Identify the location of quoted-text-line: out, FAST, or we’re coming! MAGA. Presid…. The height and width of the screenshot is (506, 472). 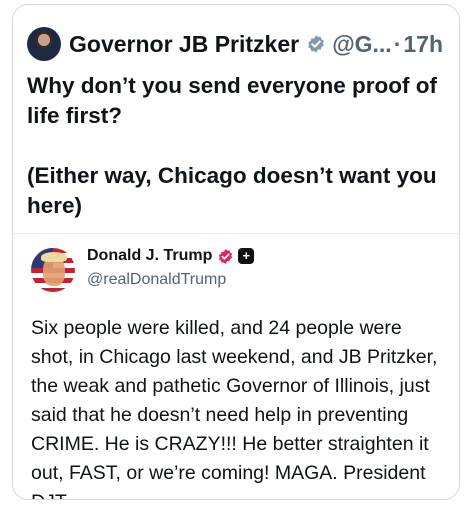
(228, 473).